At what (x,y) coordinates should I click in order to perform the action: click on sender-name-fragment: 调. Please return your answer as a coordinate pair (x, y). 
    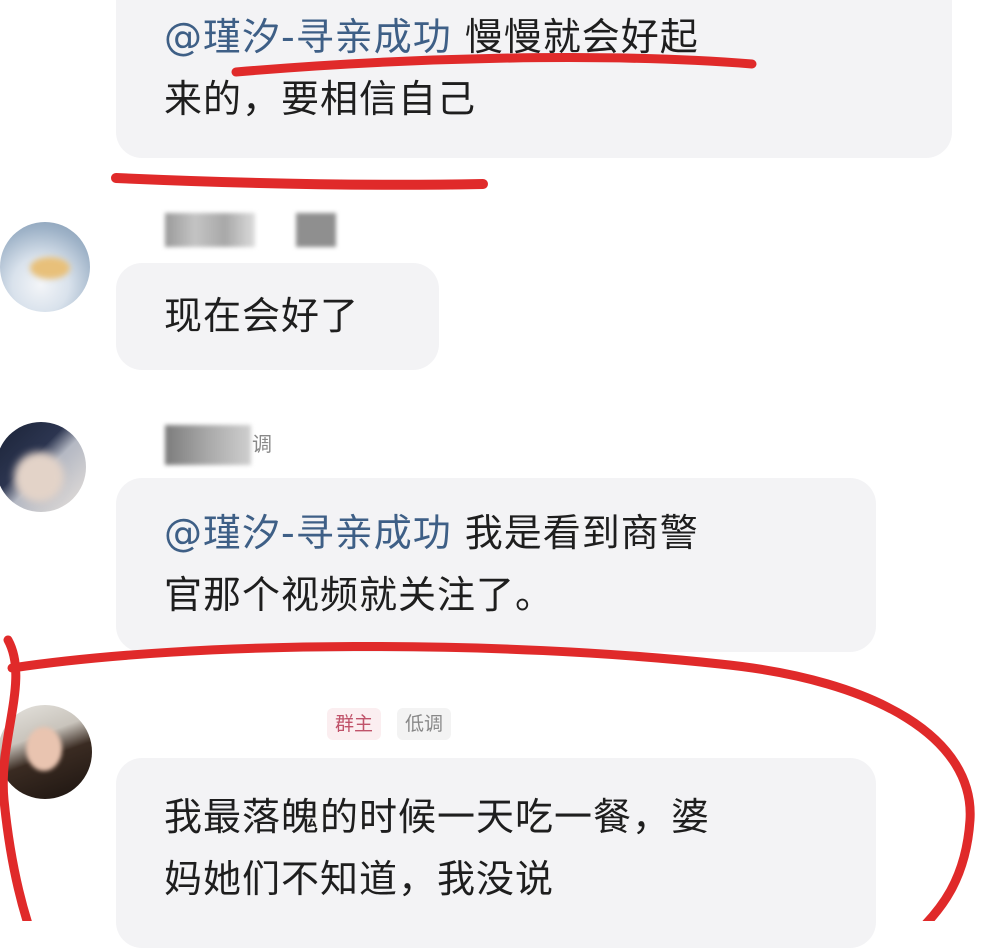
    Looking at the image, I should click on (262, 444).